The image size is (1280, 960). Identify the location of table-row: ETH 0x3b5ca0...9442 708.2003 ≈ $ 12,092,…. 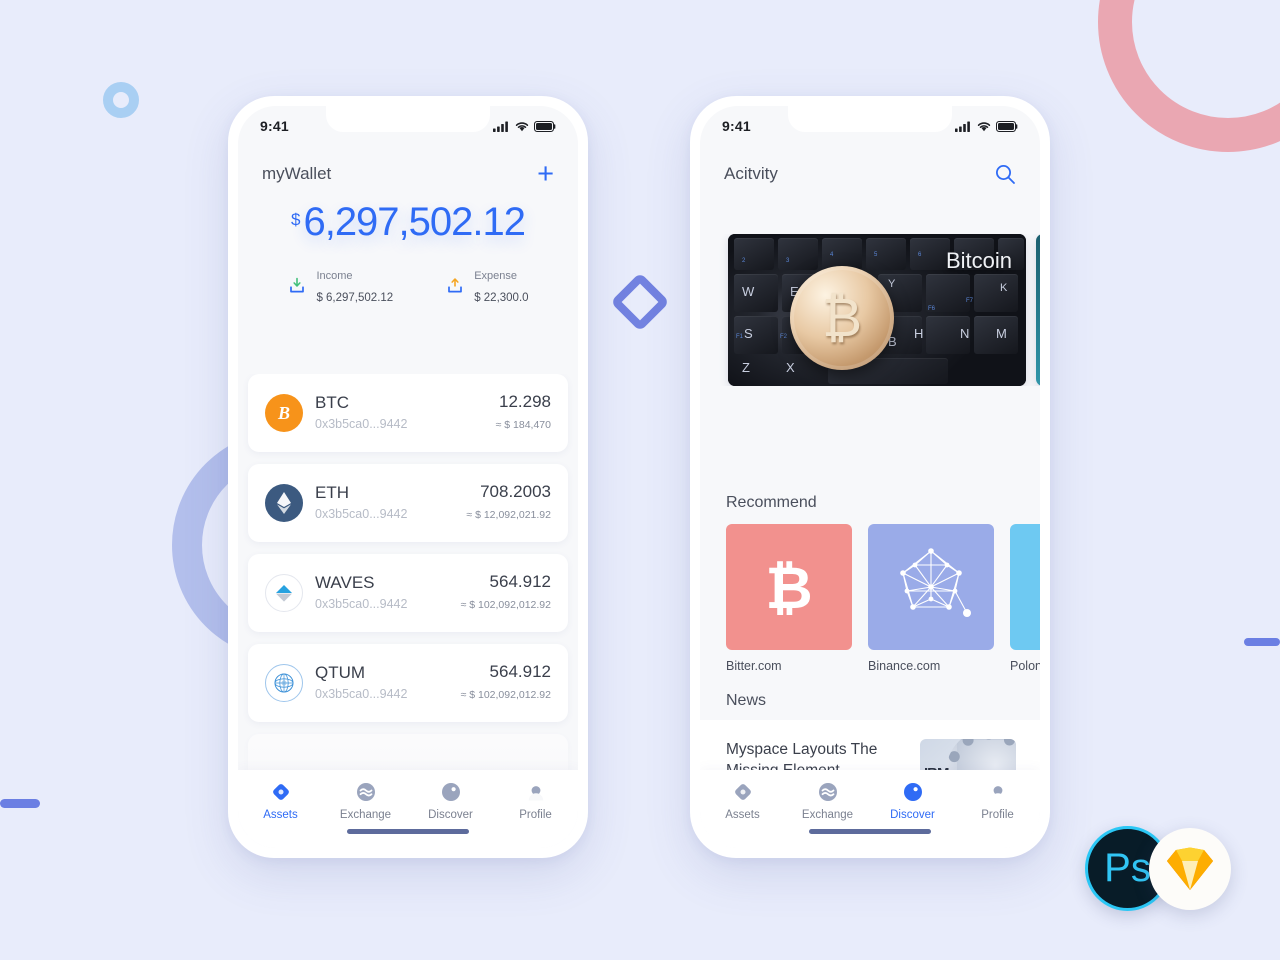
(408, 503).